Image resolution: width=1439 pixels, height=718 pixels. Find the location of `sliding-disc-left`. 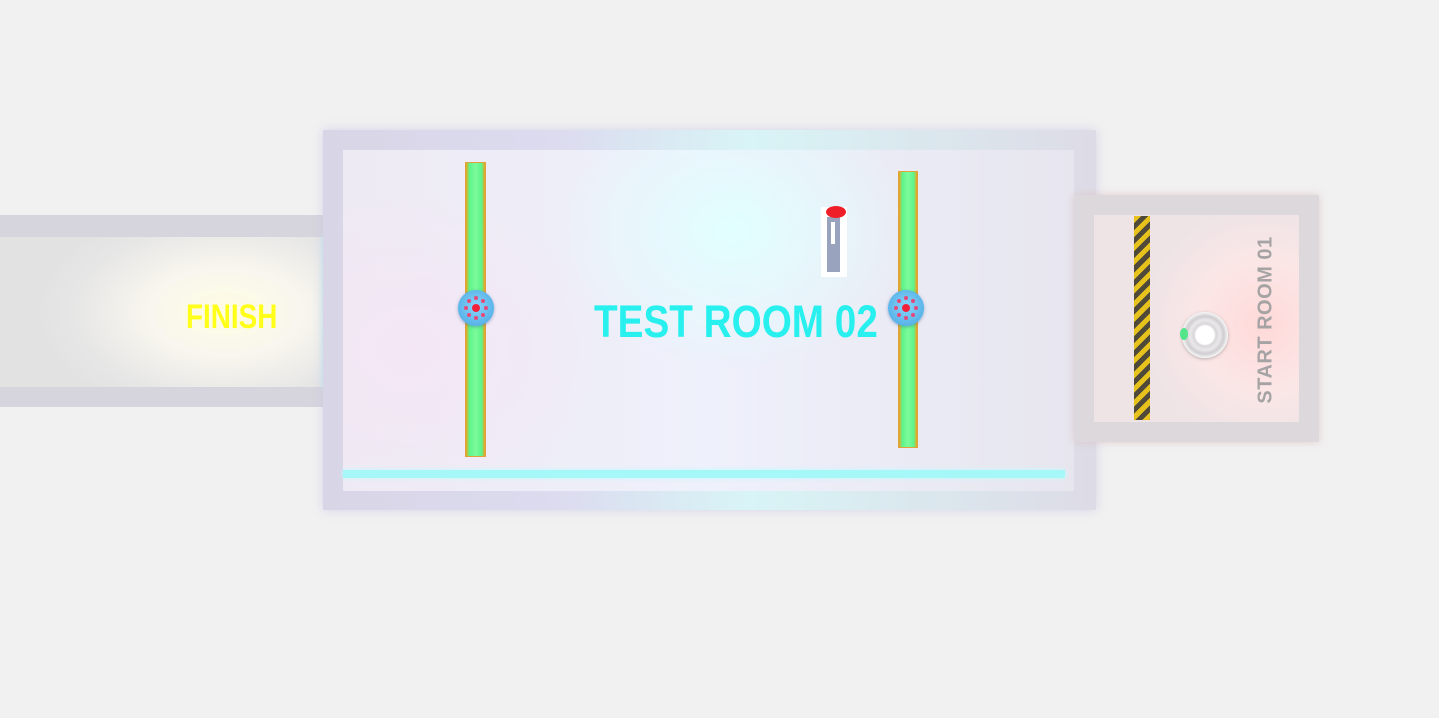

sliding-disc-left is located at coordinates (476, 308).